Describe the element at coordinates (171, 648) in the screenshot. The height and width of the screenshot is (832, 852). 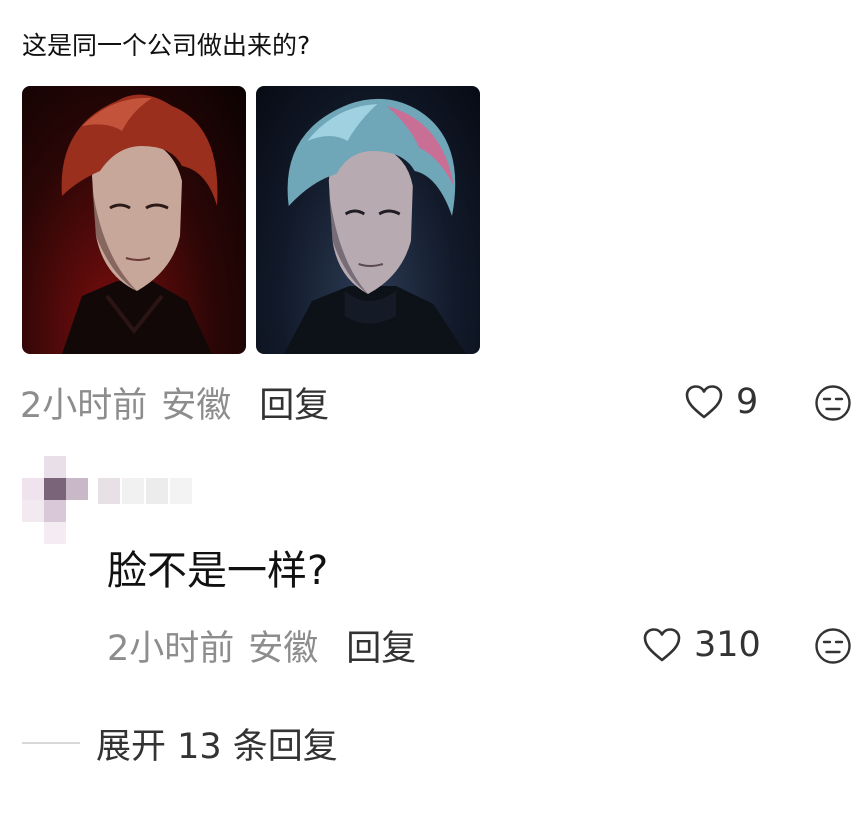
I see `reply-timestamp: 2小时前` at that location.